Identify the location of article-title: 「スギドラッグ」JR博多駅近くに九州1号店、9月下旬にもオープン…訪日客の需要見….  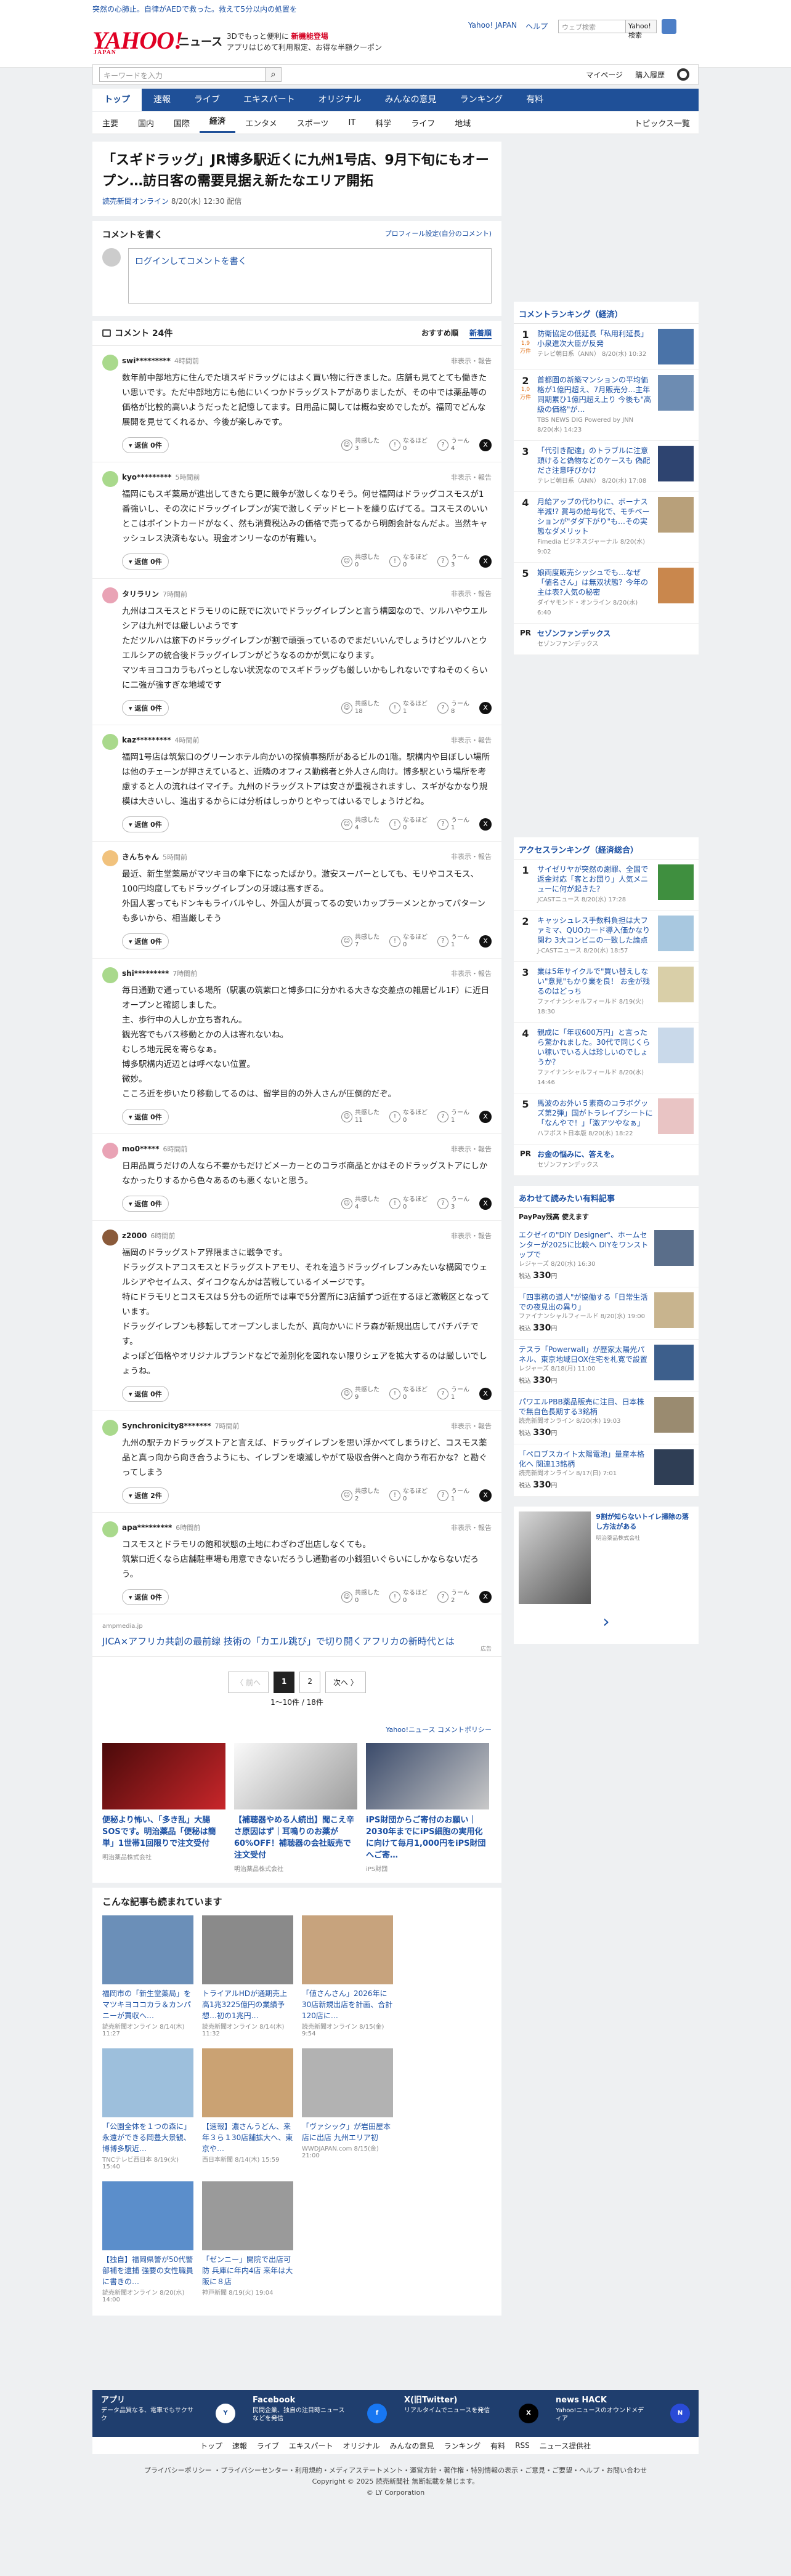
(296, 169).